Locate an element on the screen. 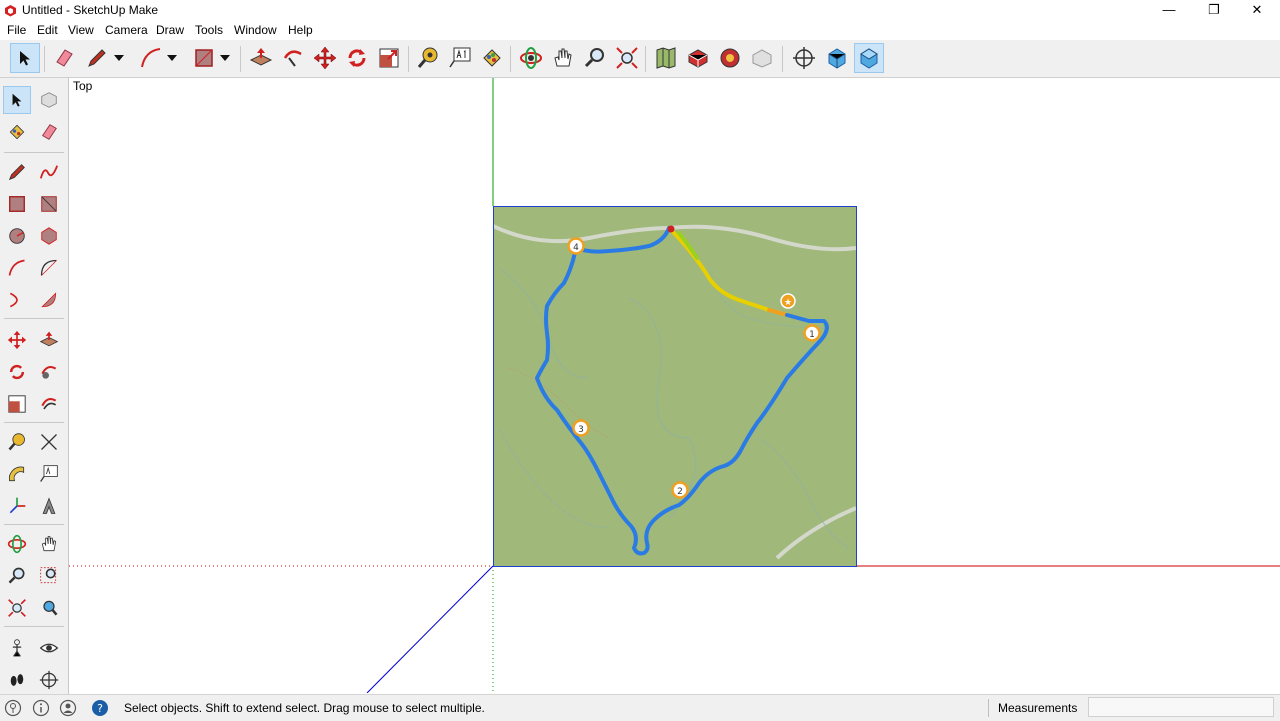  waypoint-marker-2: 2 is located at coordinates (680, 490).